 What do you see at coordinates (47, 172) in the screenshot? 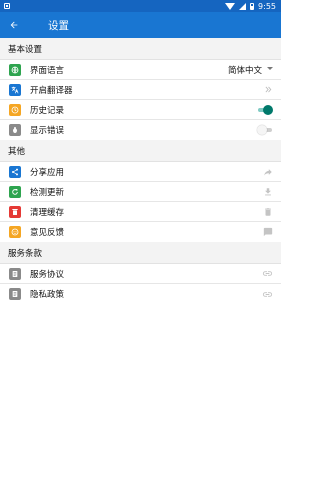
I see `setting-label: 分享应用` at bounding box center [47, 172].